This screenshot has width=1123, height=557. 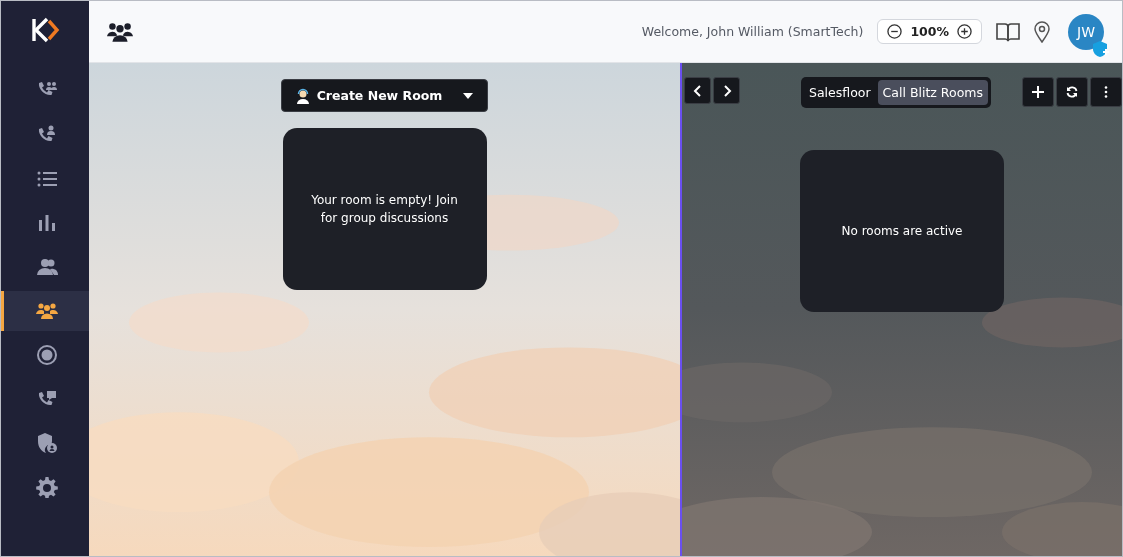 What do you see at coordinates (468, 95) in the screenshot?
I see `caret-icon` at bounding box center [468, 95].